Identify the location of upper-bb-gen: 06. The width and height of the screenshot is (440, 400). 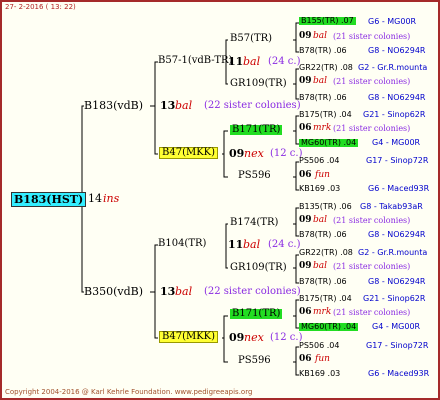
(305, 175).